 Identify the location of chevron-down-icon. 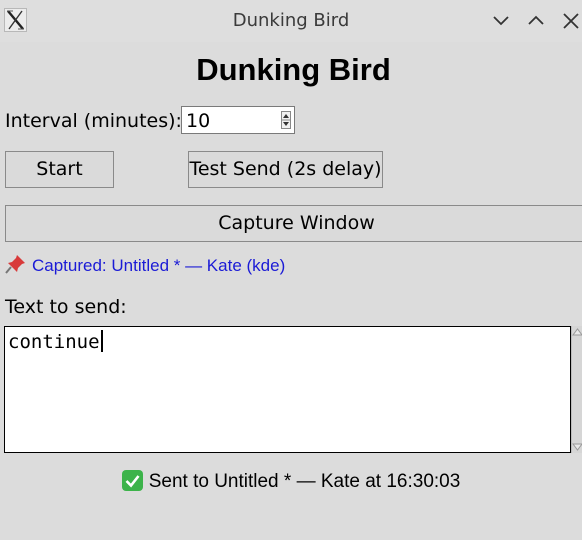
(501, 21).